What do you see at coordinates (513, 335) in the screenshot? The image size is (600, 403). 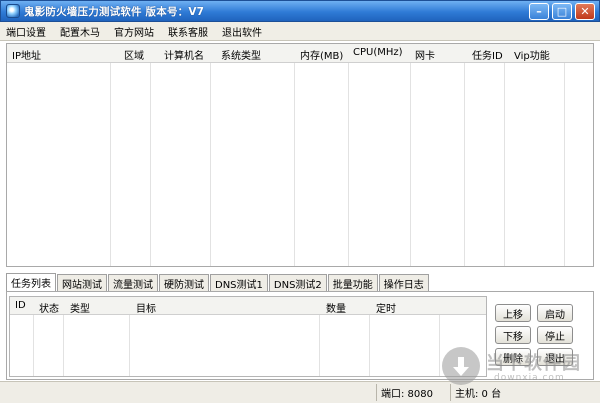 I see `move-down-button: 下移` at bounding box center [513, 335].